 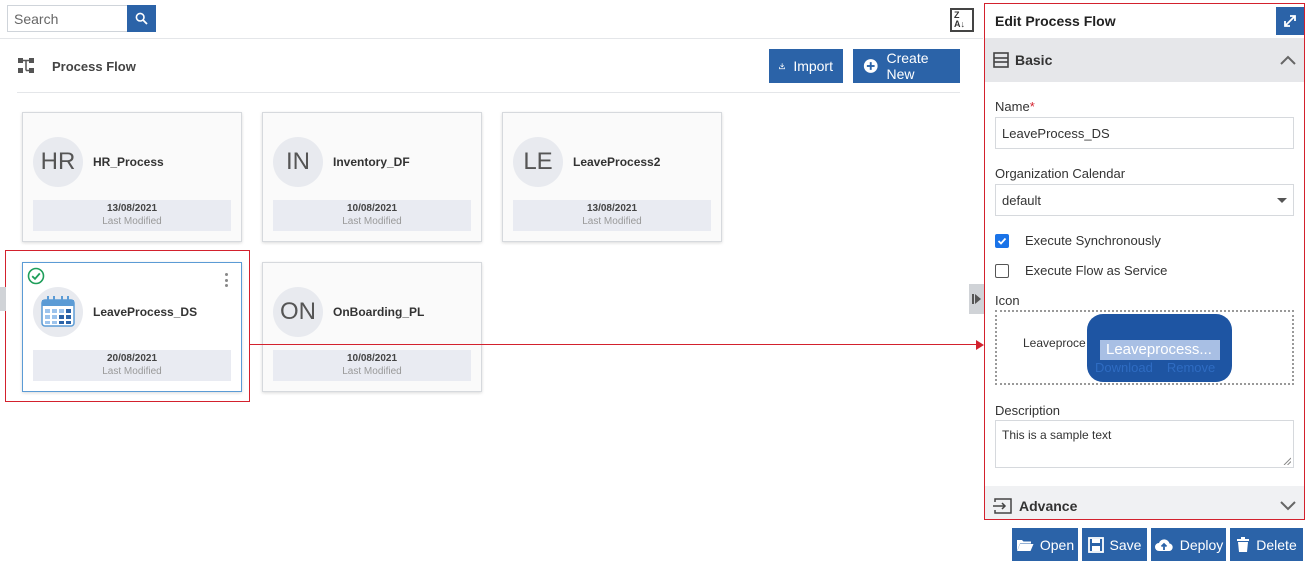 I want to click on name-input: LeaveProcess_DS, so click(x=1144, y=133).